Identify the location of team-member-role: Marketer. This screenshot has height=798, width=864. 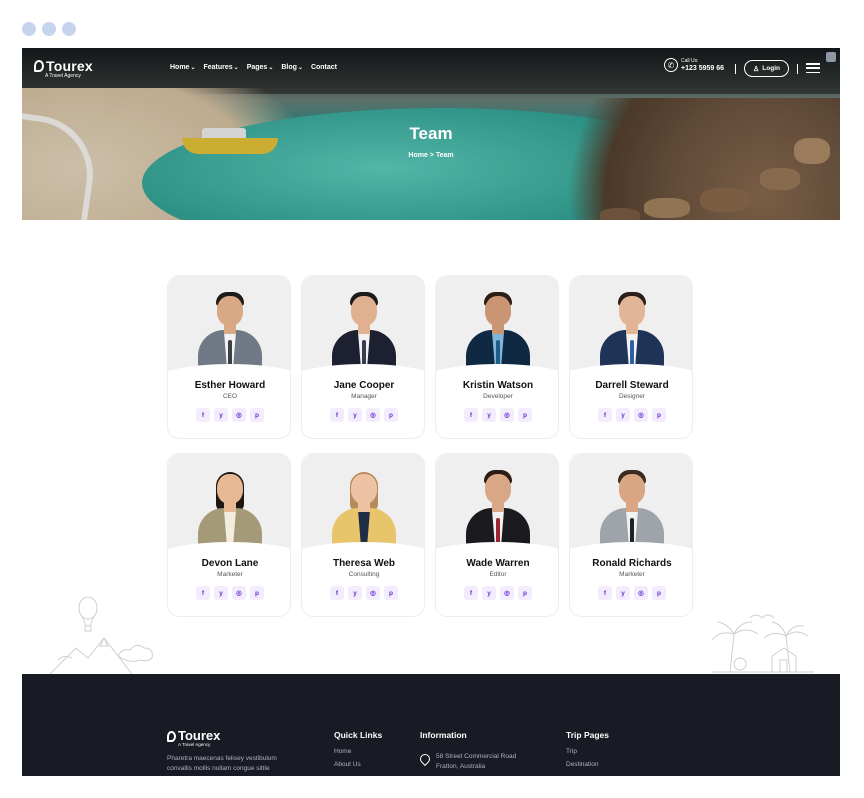
(632, 574).